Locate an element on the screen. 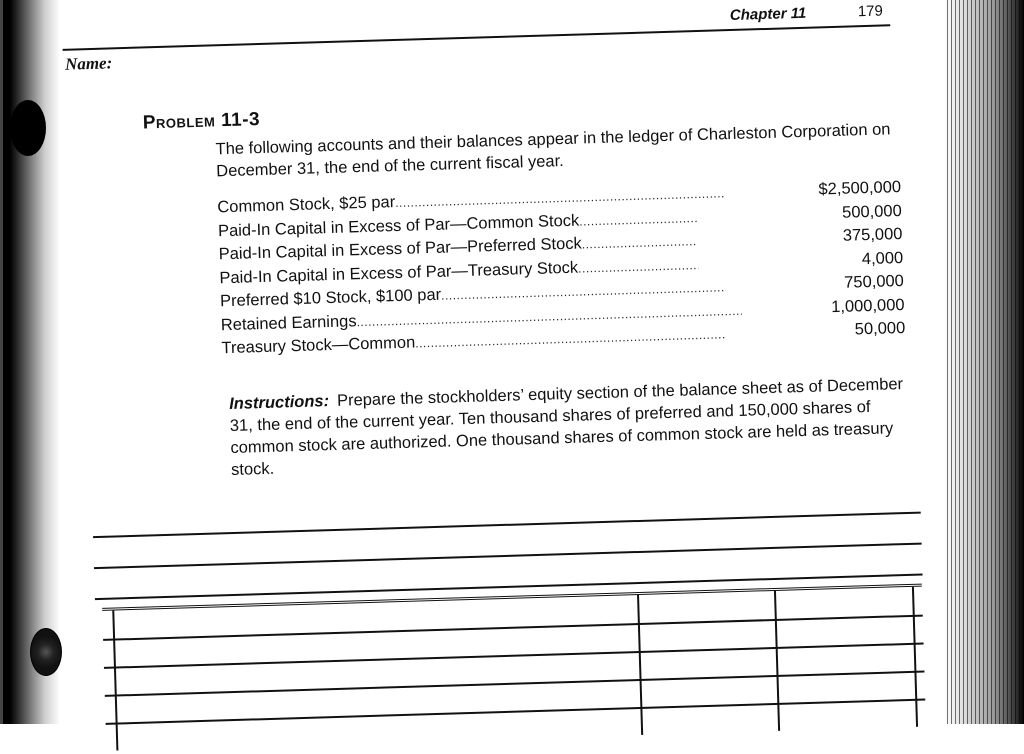 This screenshot has width=1024, height=754. account-amount: 500,000 is located at coordinates (872, 211).